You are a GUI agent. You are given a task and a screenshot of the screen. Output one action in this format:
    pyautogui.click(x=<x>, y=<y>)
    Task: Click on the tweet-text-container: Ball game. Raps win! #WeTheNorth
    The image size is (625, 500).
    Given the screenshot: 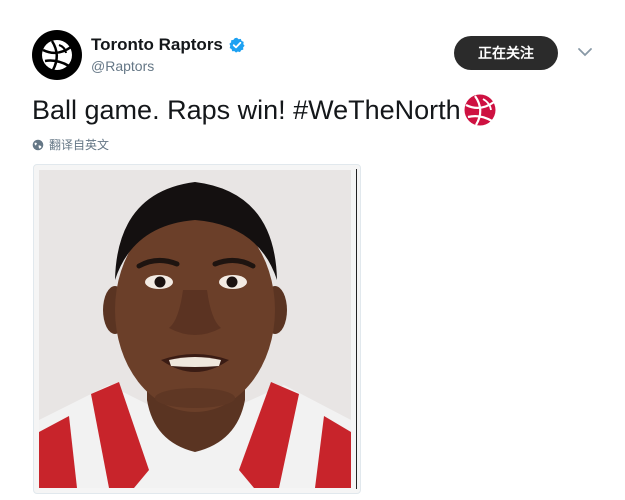 What is the action you would take?
    pyautogui.click(x=264, y=110)
    